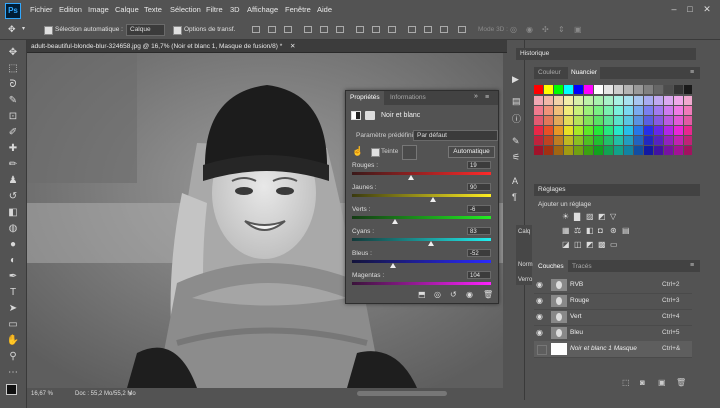 The height and width of the screenshot is (408, 720). Describe the element at coordinates (13, 309) in the screenshot. I see `path-select-icon: ➤` at that location.